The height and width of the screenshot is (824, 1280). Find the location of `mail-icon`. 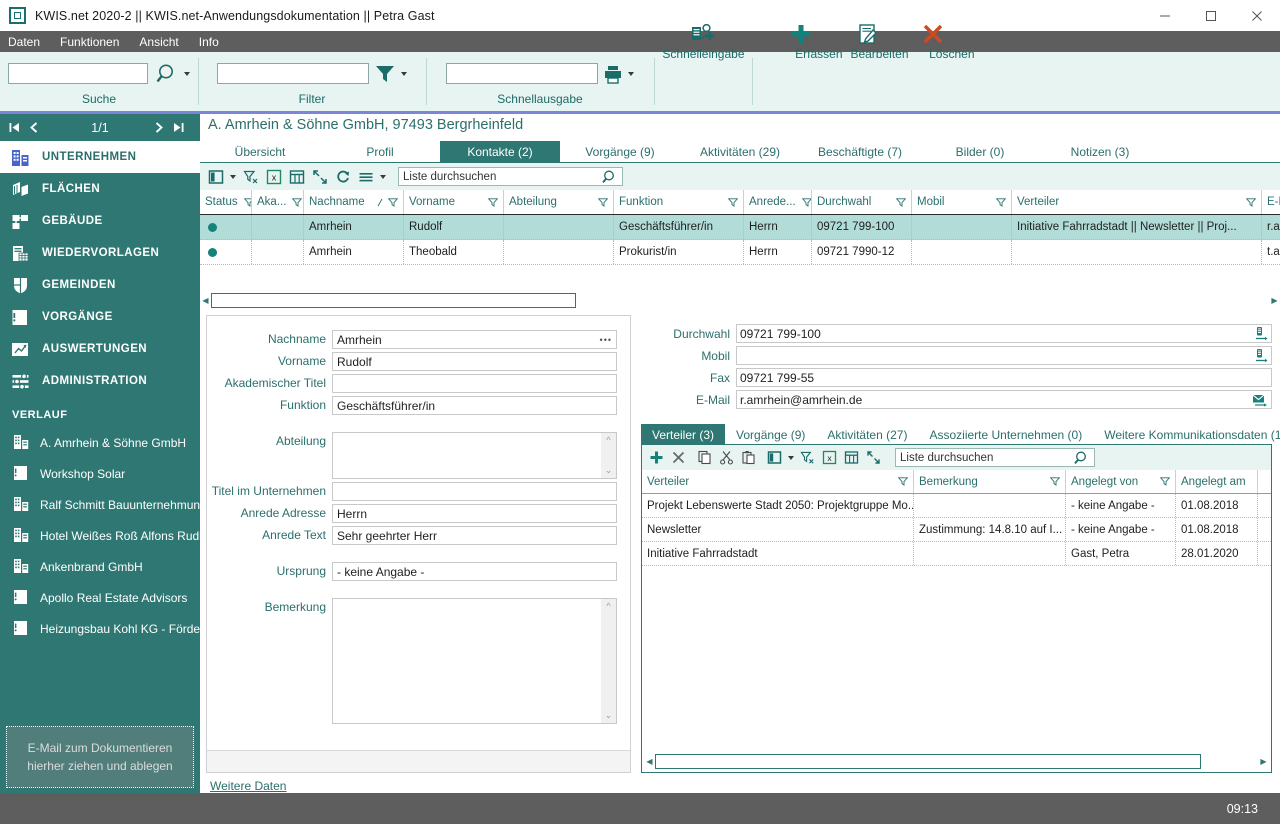

mail-icon is located at coordinates (1260, 400).